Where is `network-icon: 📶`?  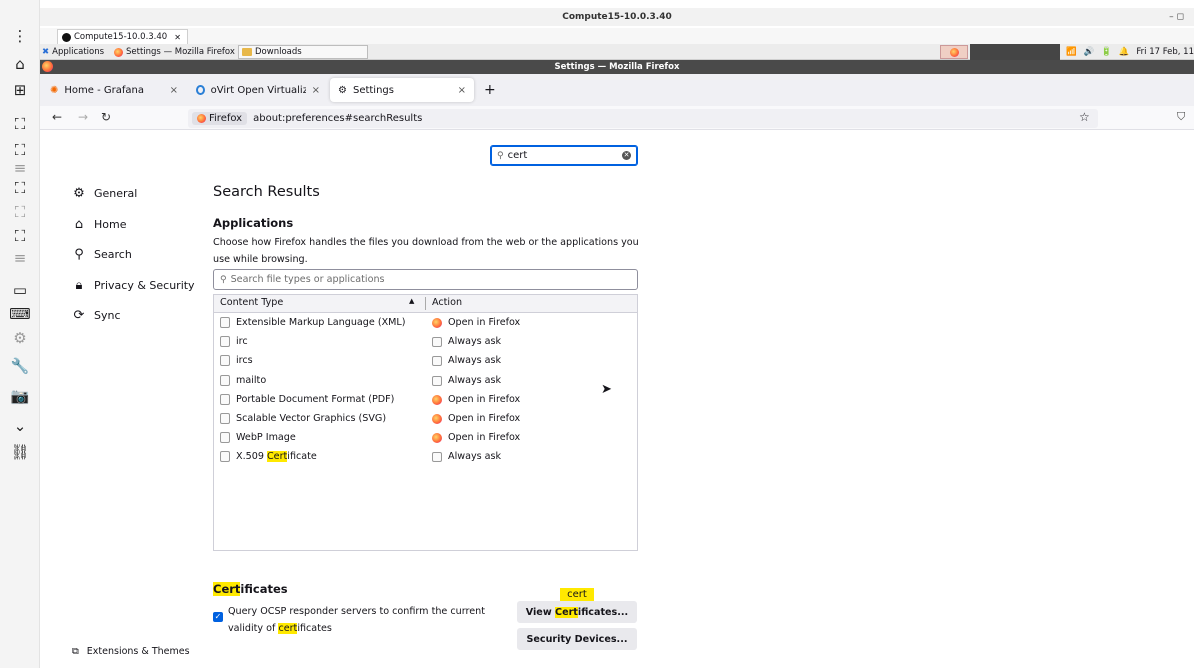 network-icon: 📶 is located at coordinates (1071, 52).